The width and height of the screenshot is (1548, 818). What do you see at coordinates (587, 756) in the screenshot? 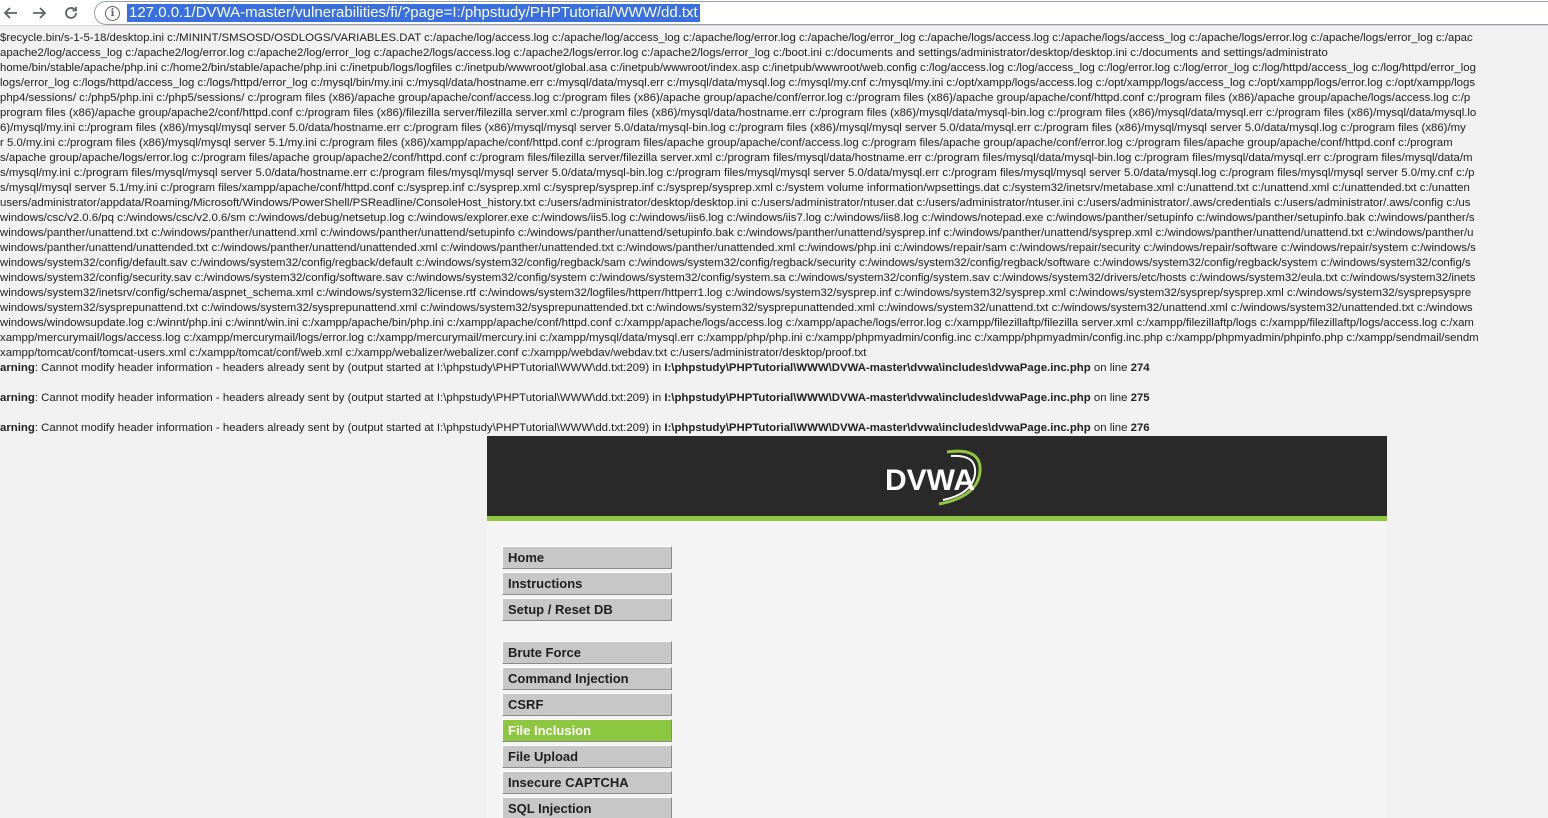
I see `menu-item-file-upload: File Upload` at bounding box center [587, 756].